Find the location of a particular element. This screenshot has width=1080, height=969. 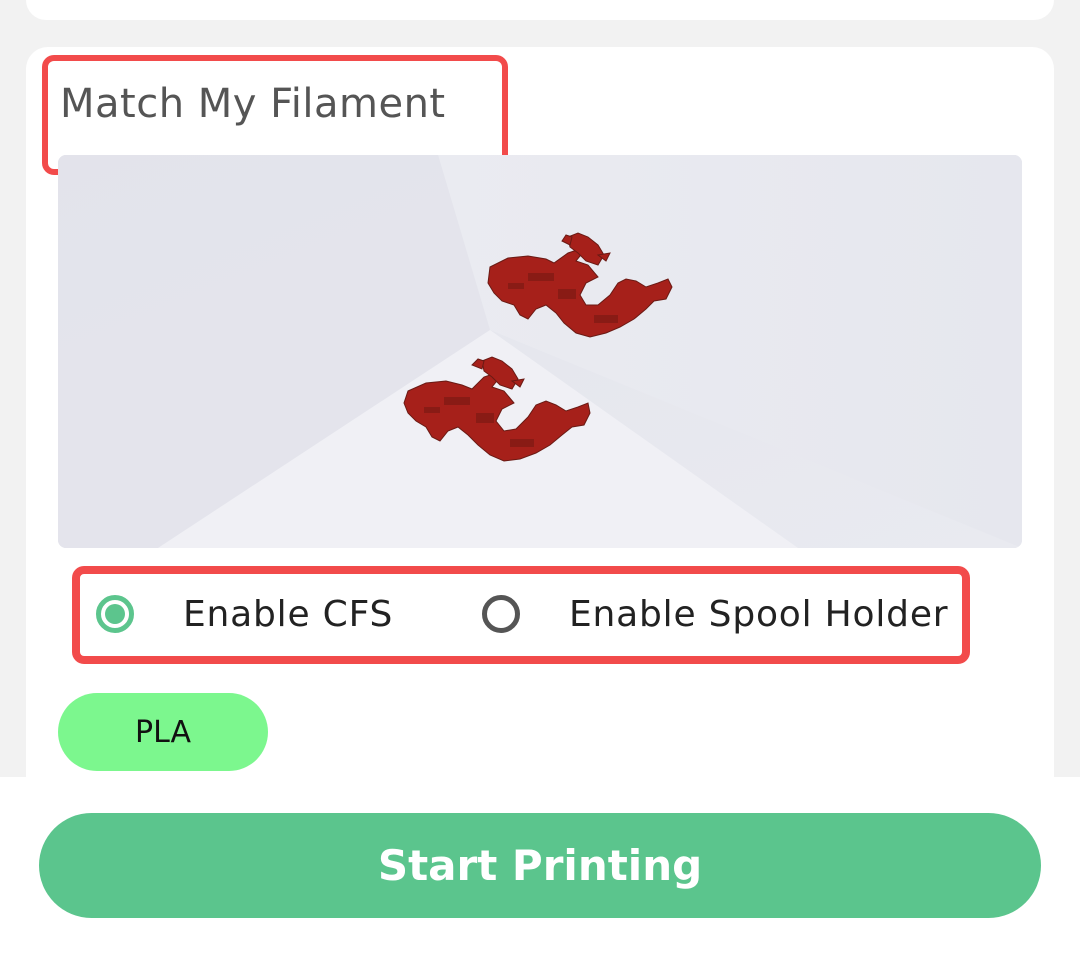

enable-spool-holder-label: Enable Spool Holder is located at coordinates (759, 614).